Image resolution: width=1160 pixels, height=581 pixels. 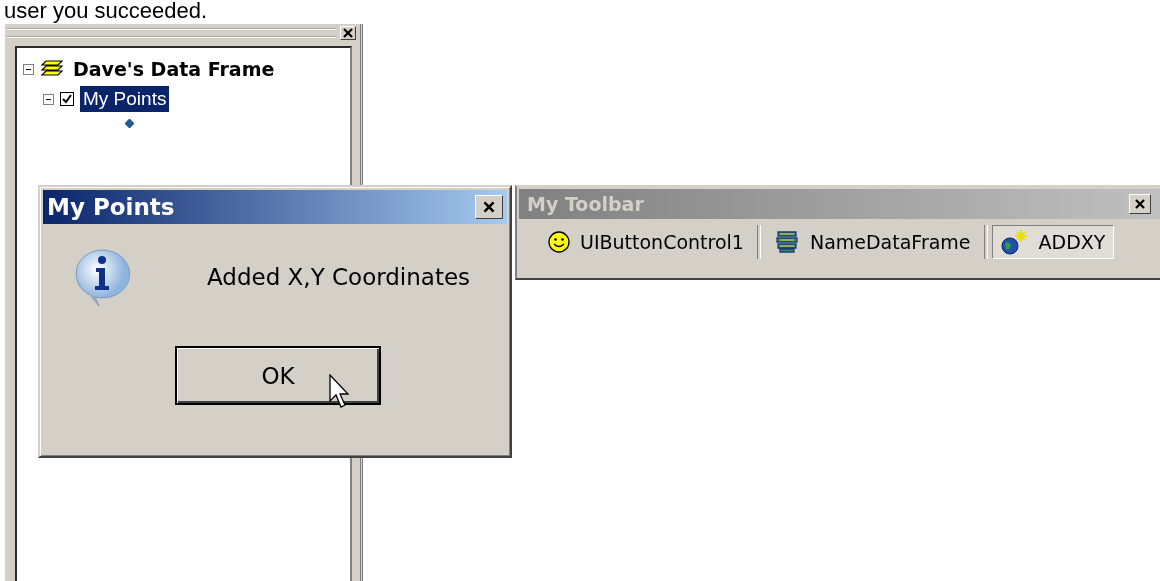 What do you see at coordinates (129, 123) in the screenshot?
I see `point-symbol-icon` at bounding box center [129, 123].